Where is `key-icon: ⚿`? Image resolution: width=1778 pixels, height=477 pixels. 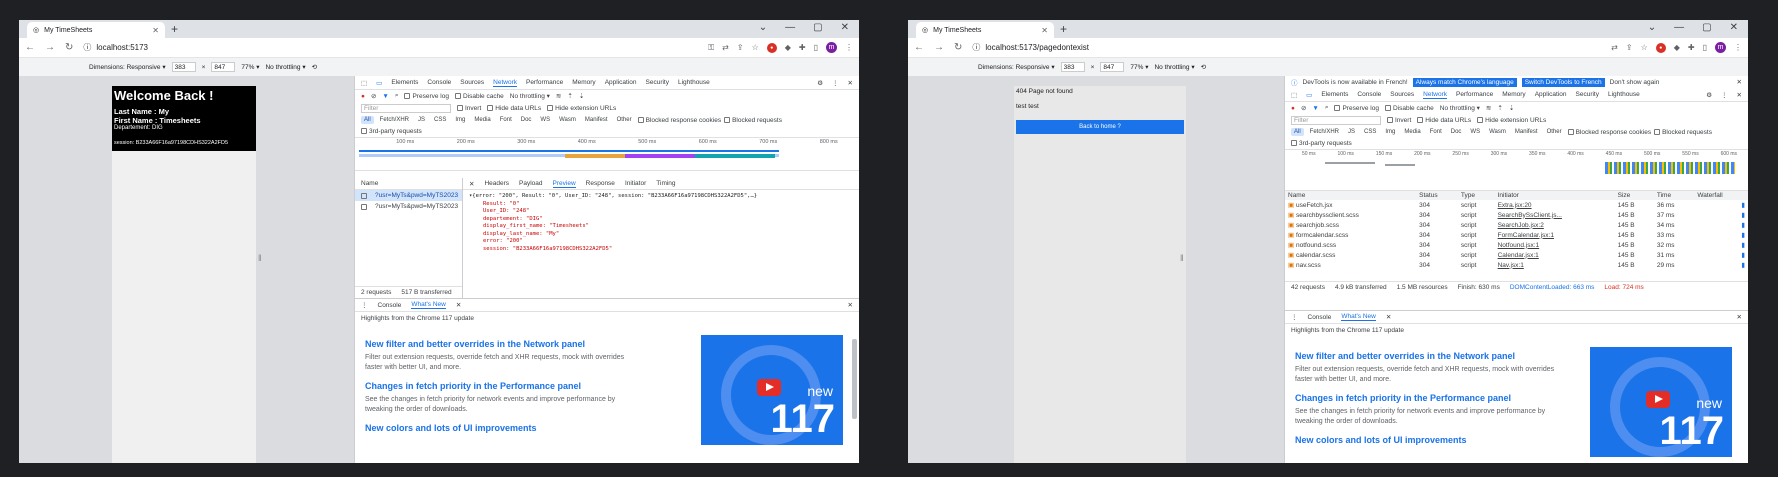 key-icon: ⚿ is located at coordinates (711, 48).